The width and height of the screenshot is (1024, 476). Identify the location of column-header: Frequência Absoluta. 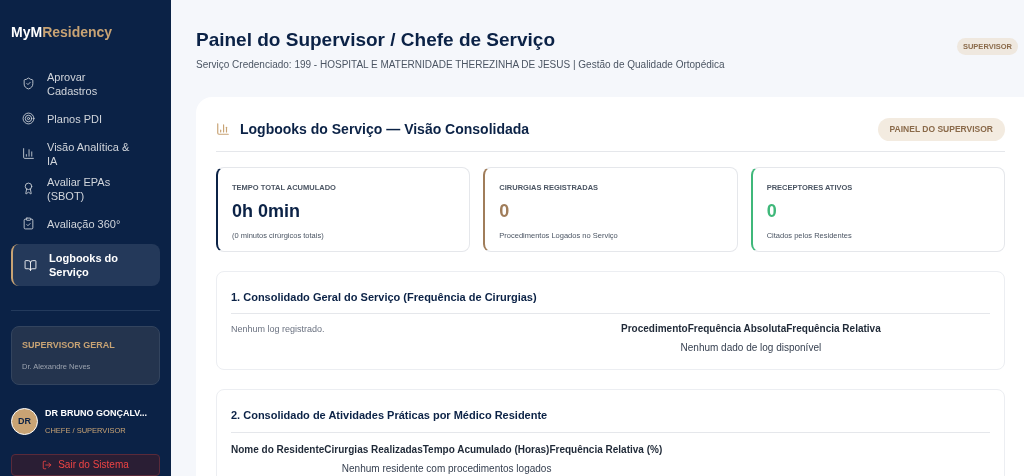
(737, 329).